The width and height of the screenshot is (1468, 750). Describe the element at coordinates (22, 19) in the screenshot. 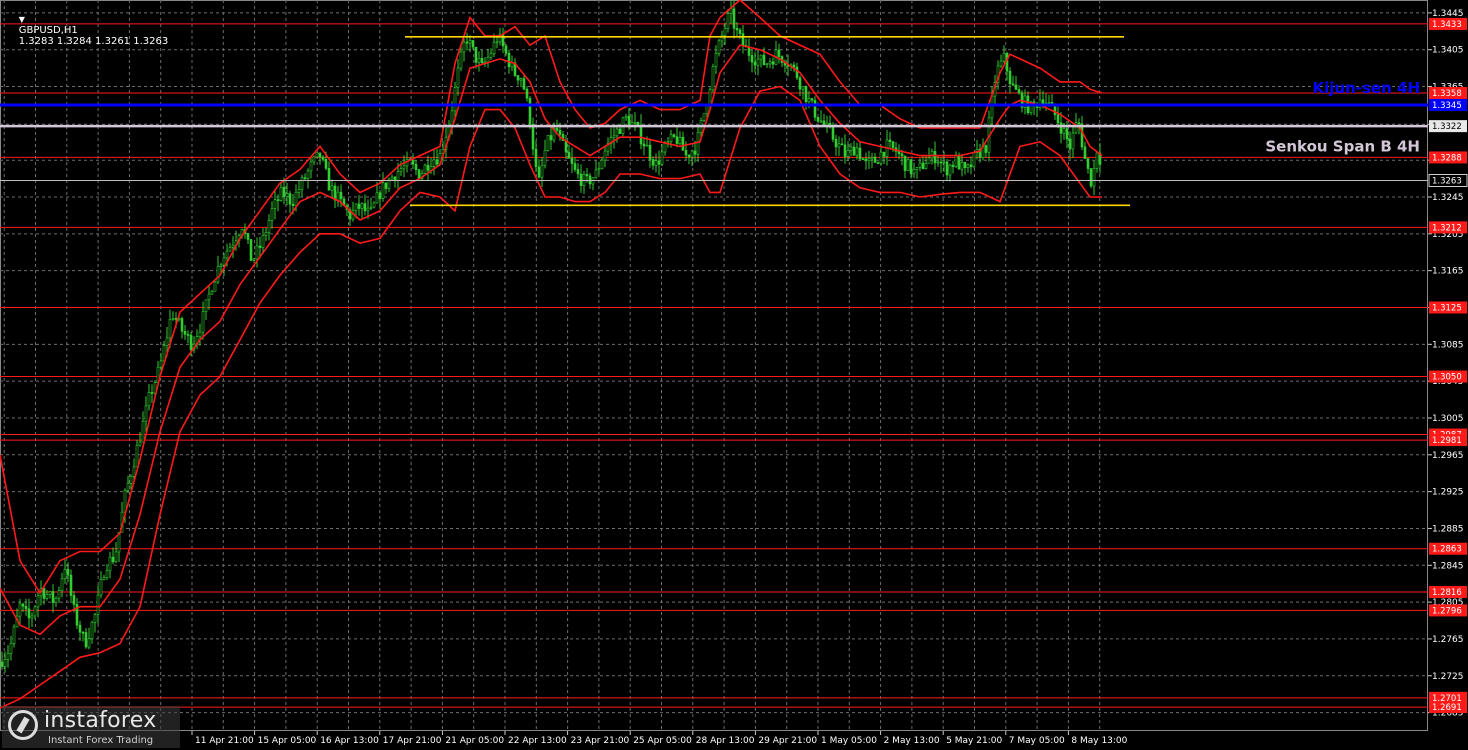

I see `chart-menu-icon: ▼` at that location.